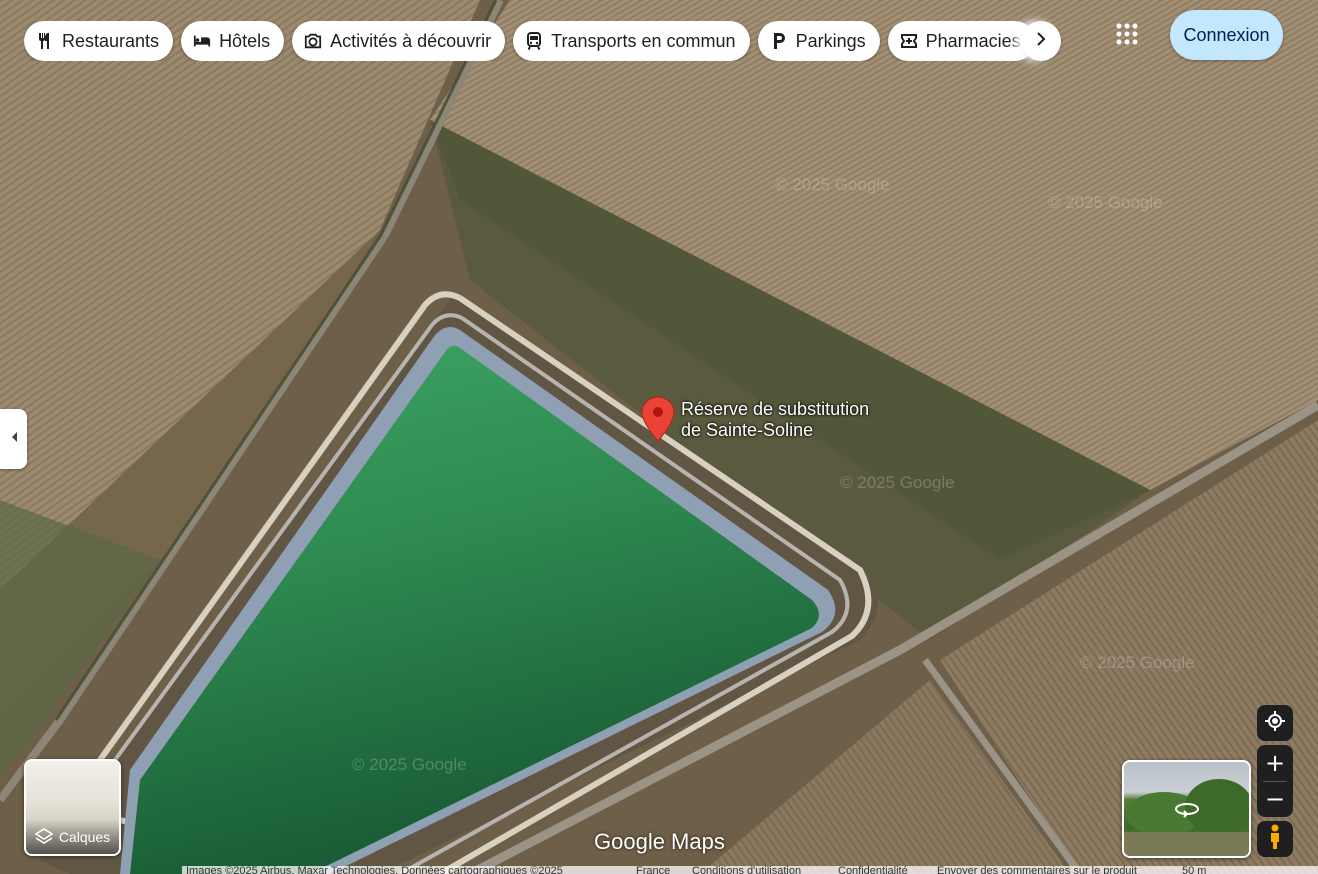 This screenshot has height=874, width=1318. I want to click on place-name-line: de Sainte-Soline, so click(747, 430).